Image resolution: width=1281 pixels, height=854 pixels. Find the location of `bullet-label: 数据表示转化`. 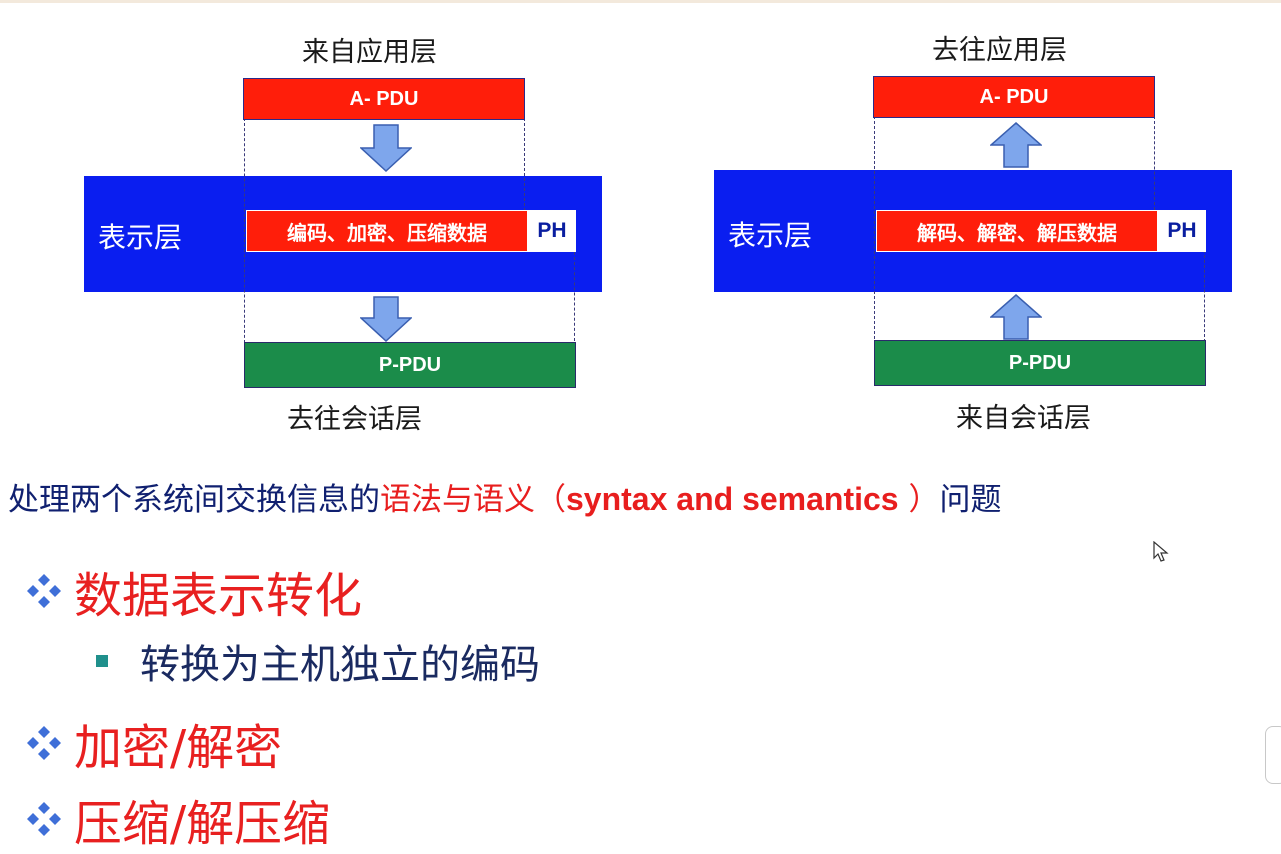

bullet-label: 数据表示转化 is located at coordinates (218, 596).